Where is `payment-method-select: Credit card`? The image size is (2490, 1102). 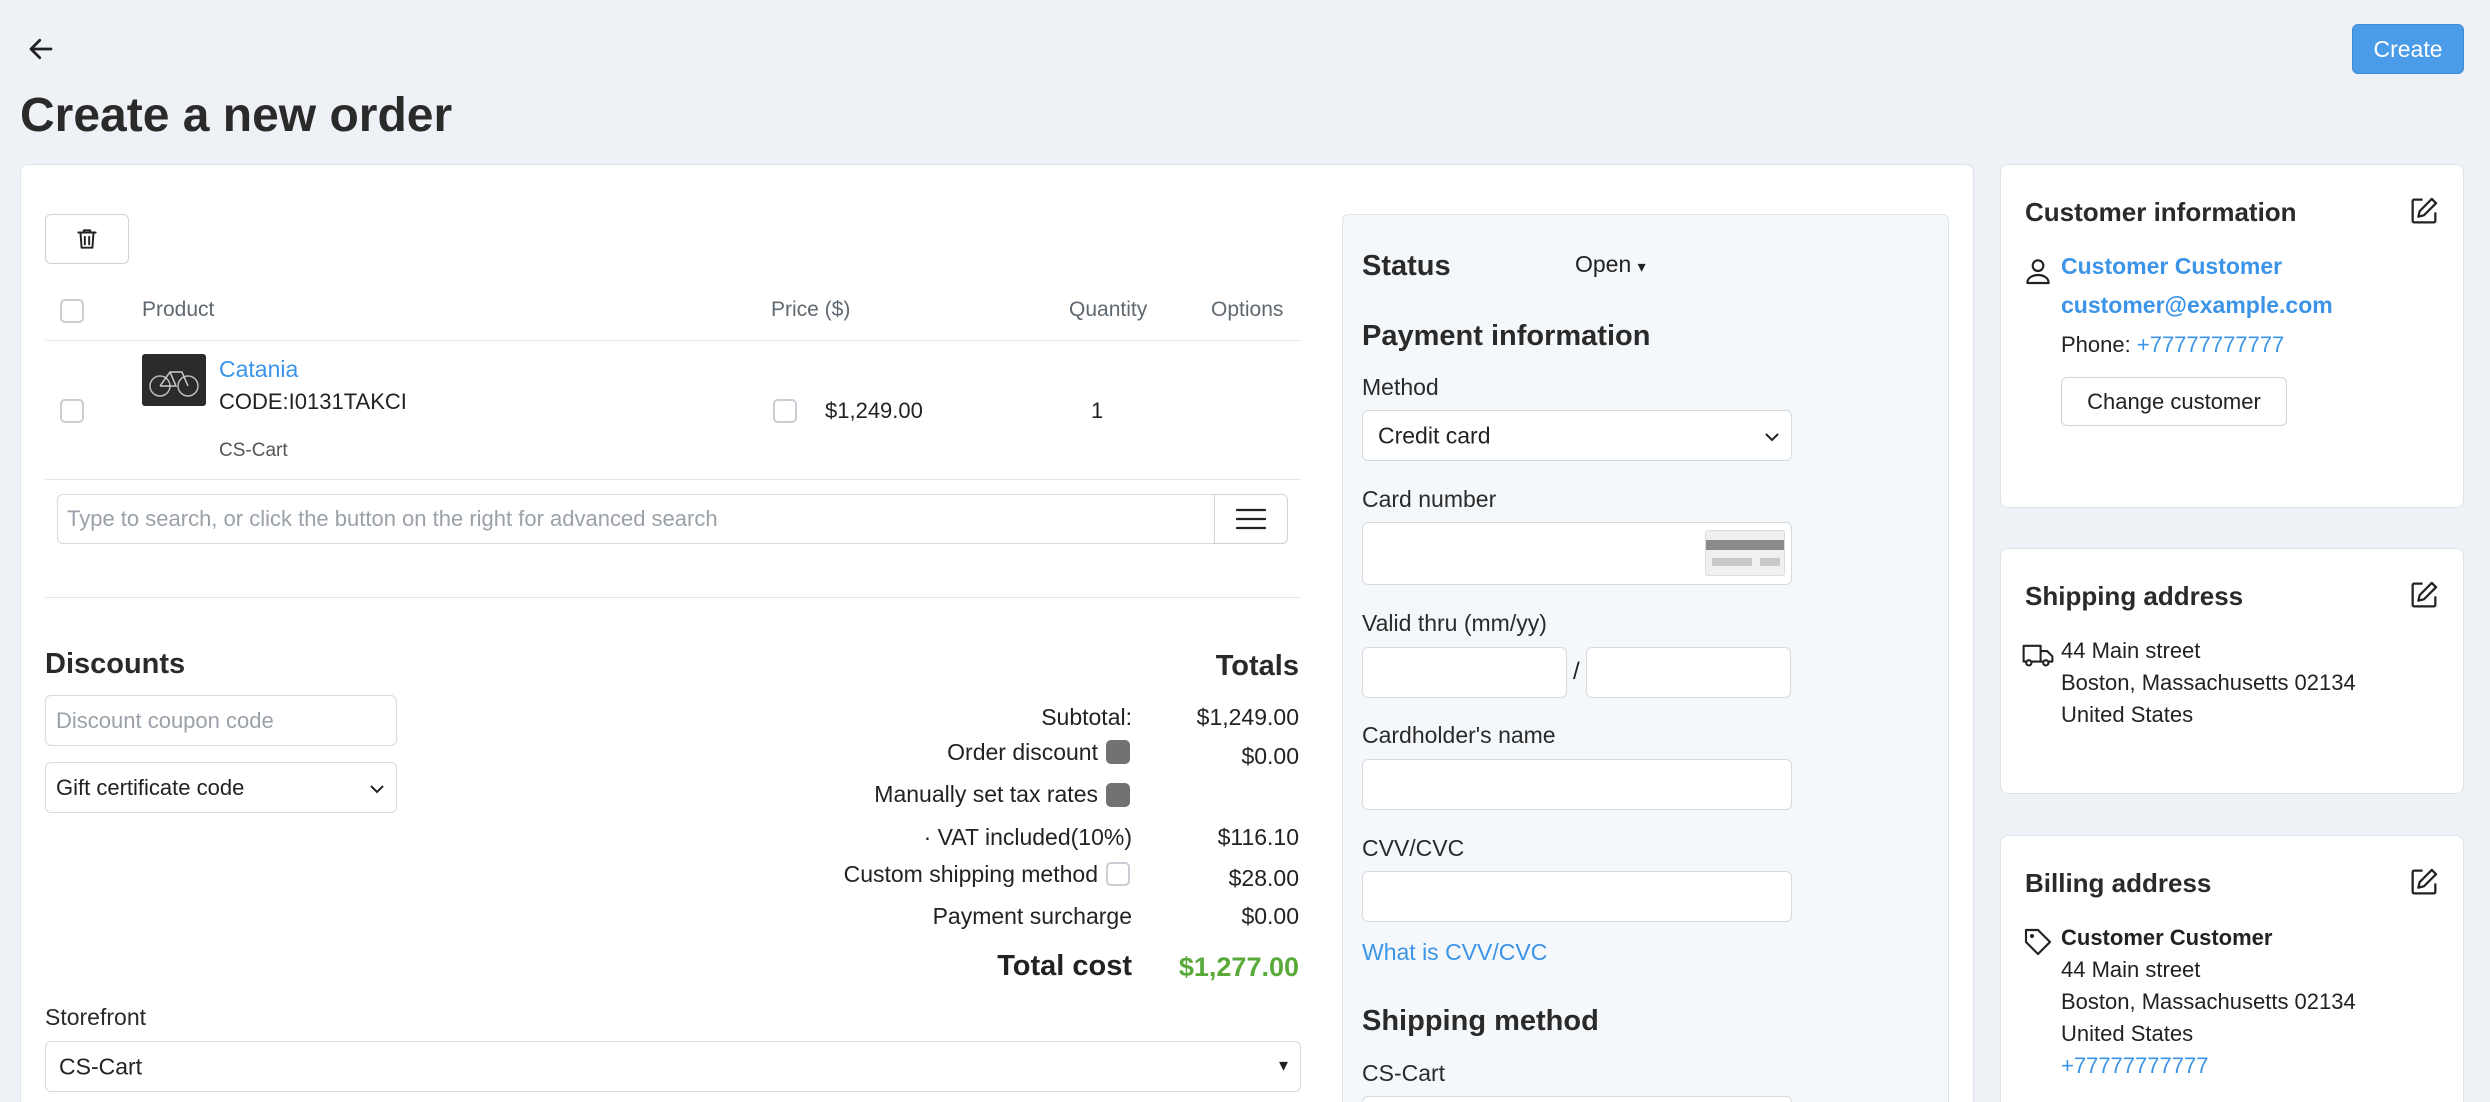
payment-method-select: Credit card is located at coordinates (1577, 435).